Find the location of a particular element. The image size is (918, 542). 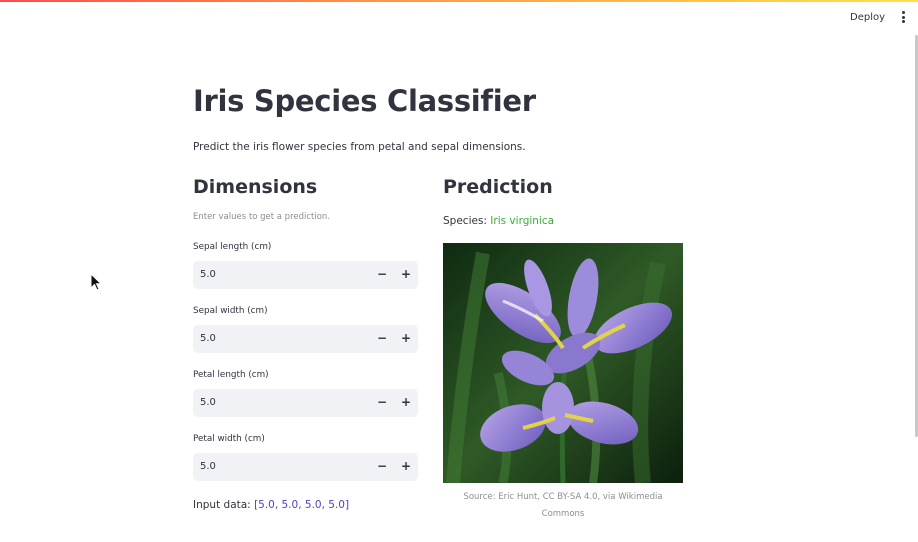

deploy-button: Deploy is located at coordinates (867, 18).